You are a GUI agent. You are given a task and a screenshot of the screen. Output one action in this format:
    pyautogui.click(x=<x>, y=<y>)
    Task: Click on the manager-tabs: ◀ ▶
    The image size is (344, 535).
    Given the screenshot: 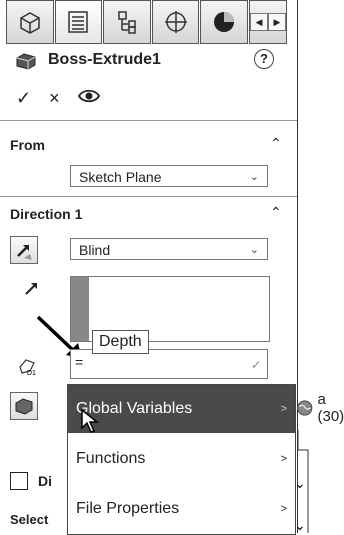 What is the action you would take?
    pyautogui.click(x=147, y=21)
    